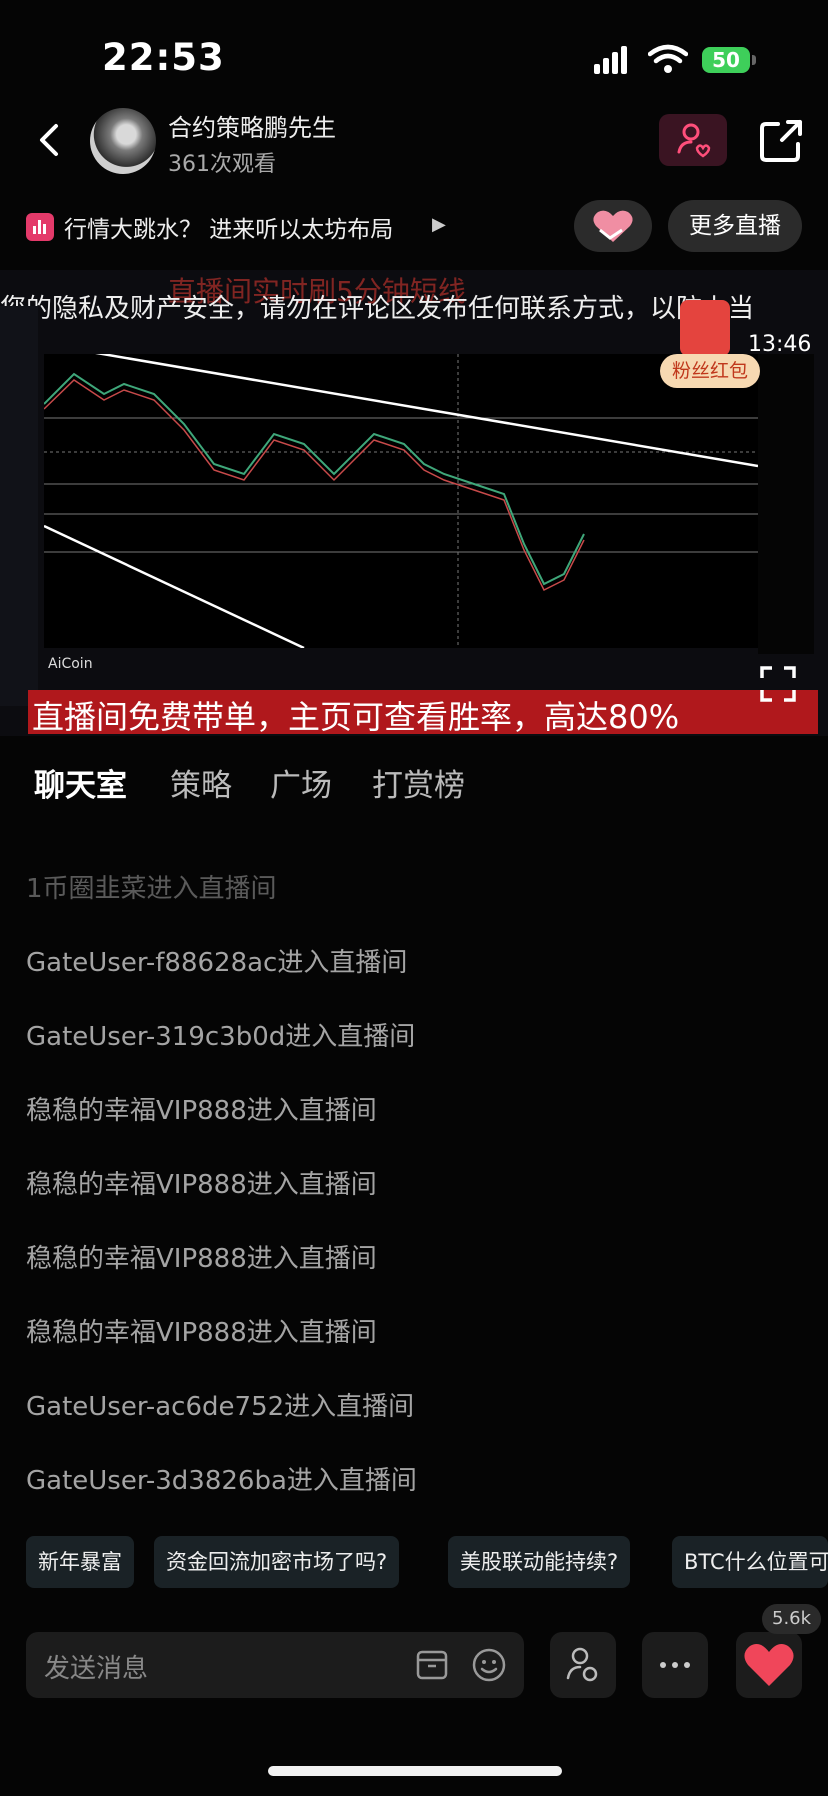 Image resolution: width=828 pixels, height=1796 pixels. I want to click on wifi-icon, so click(668, 58).